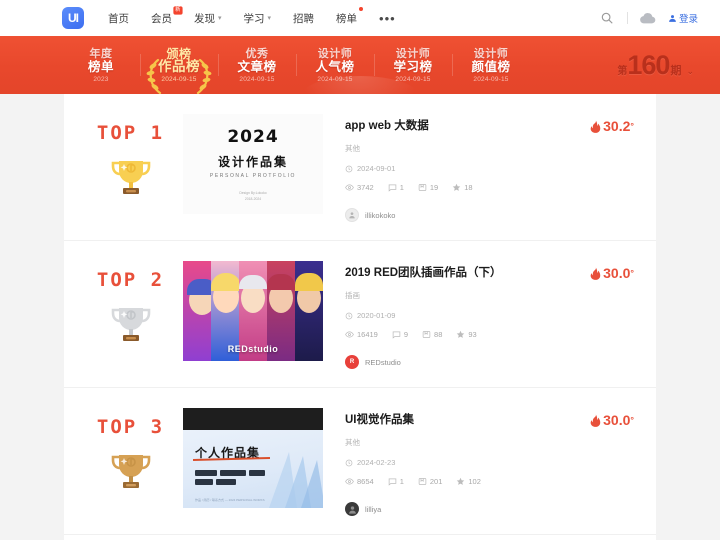  I want to click on views-stat: 3742, so click(359, 187).